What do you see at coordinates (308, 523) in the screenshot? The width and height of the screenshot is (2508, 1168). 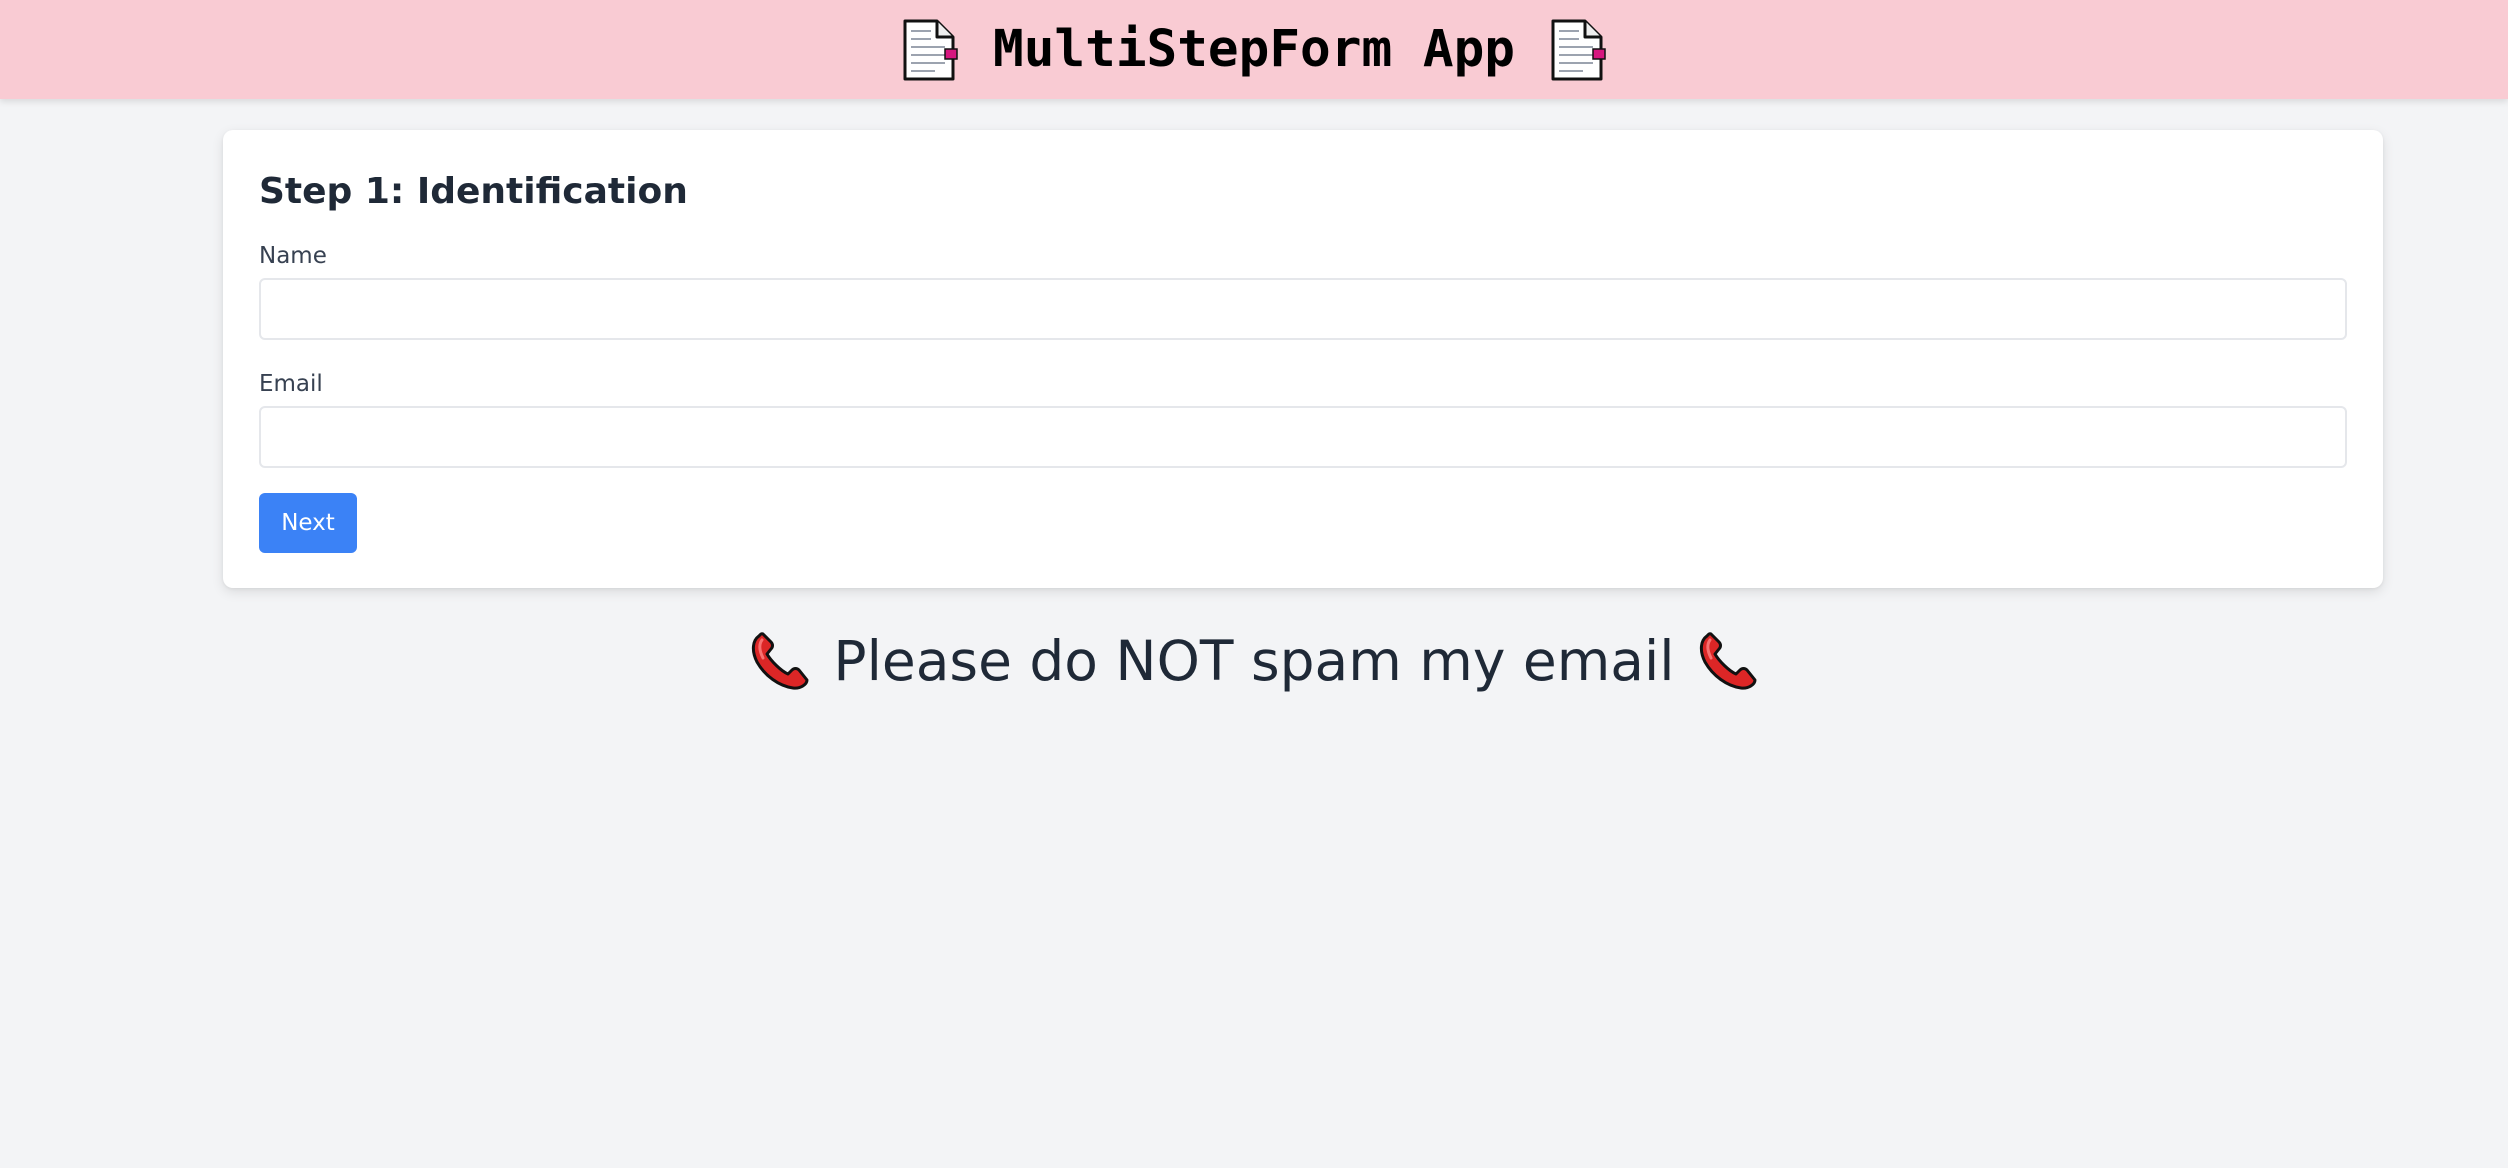 I see `next-button: Next` at bounding box center [308, 523].